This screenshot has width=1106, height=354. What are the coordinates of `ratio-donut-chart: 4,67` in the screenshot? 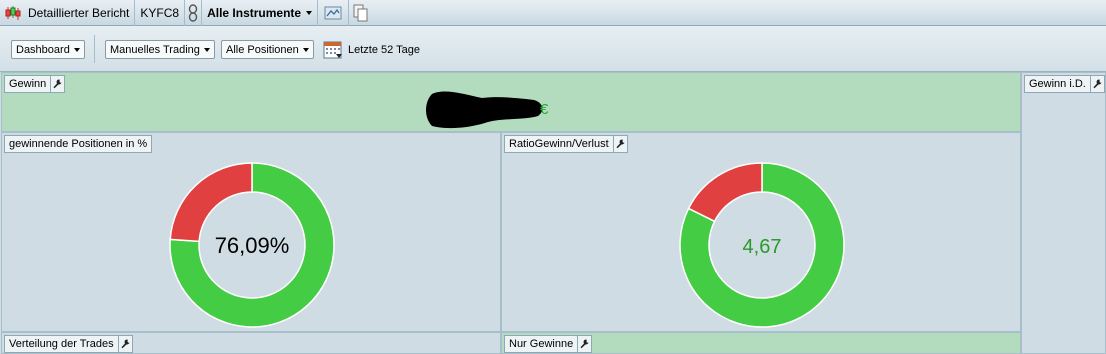 It's located at (762, 245).